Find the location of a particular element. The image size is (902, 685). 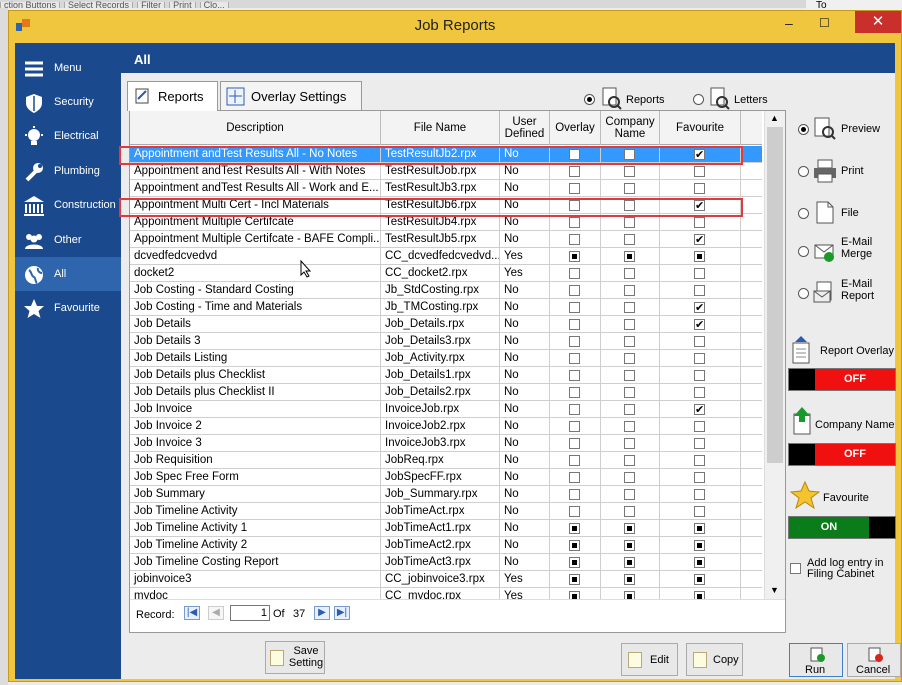

table-row: dcvedfedcvedvd CC_dcvedfedcvedvd... Yes is located at coordinates (446, 256).